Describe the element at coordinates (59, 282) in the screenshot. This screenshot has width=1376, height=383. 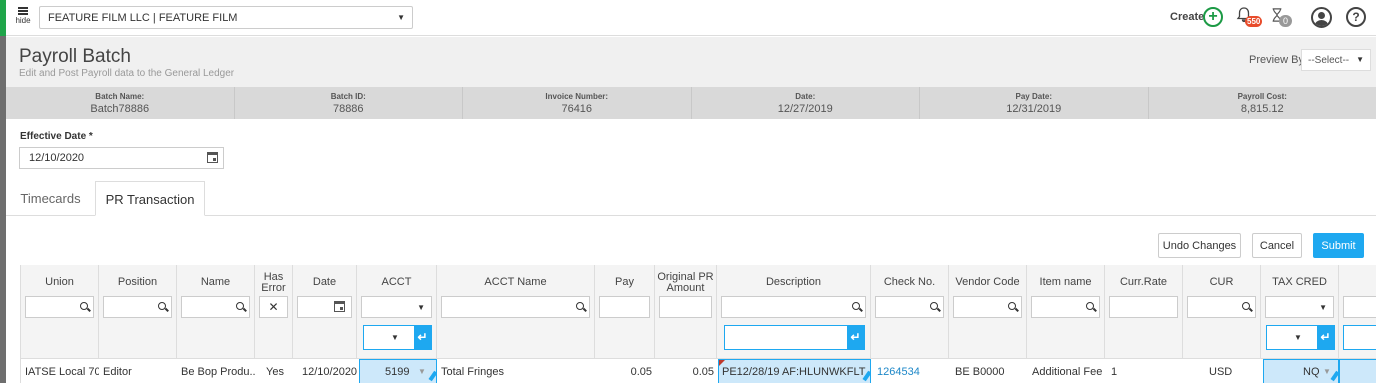
I see `column-title: Union` at that location.